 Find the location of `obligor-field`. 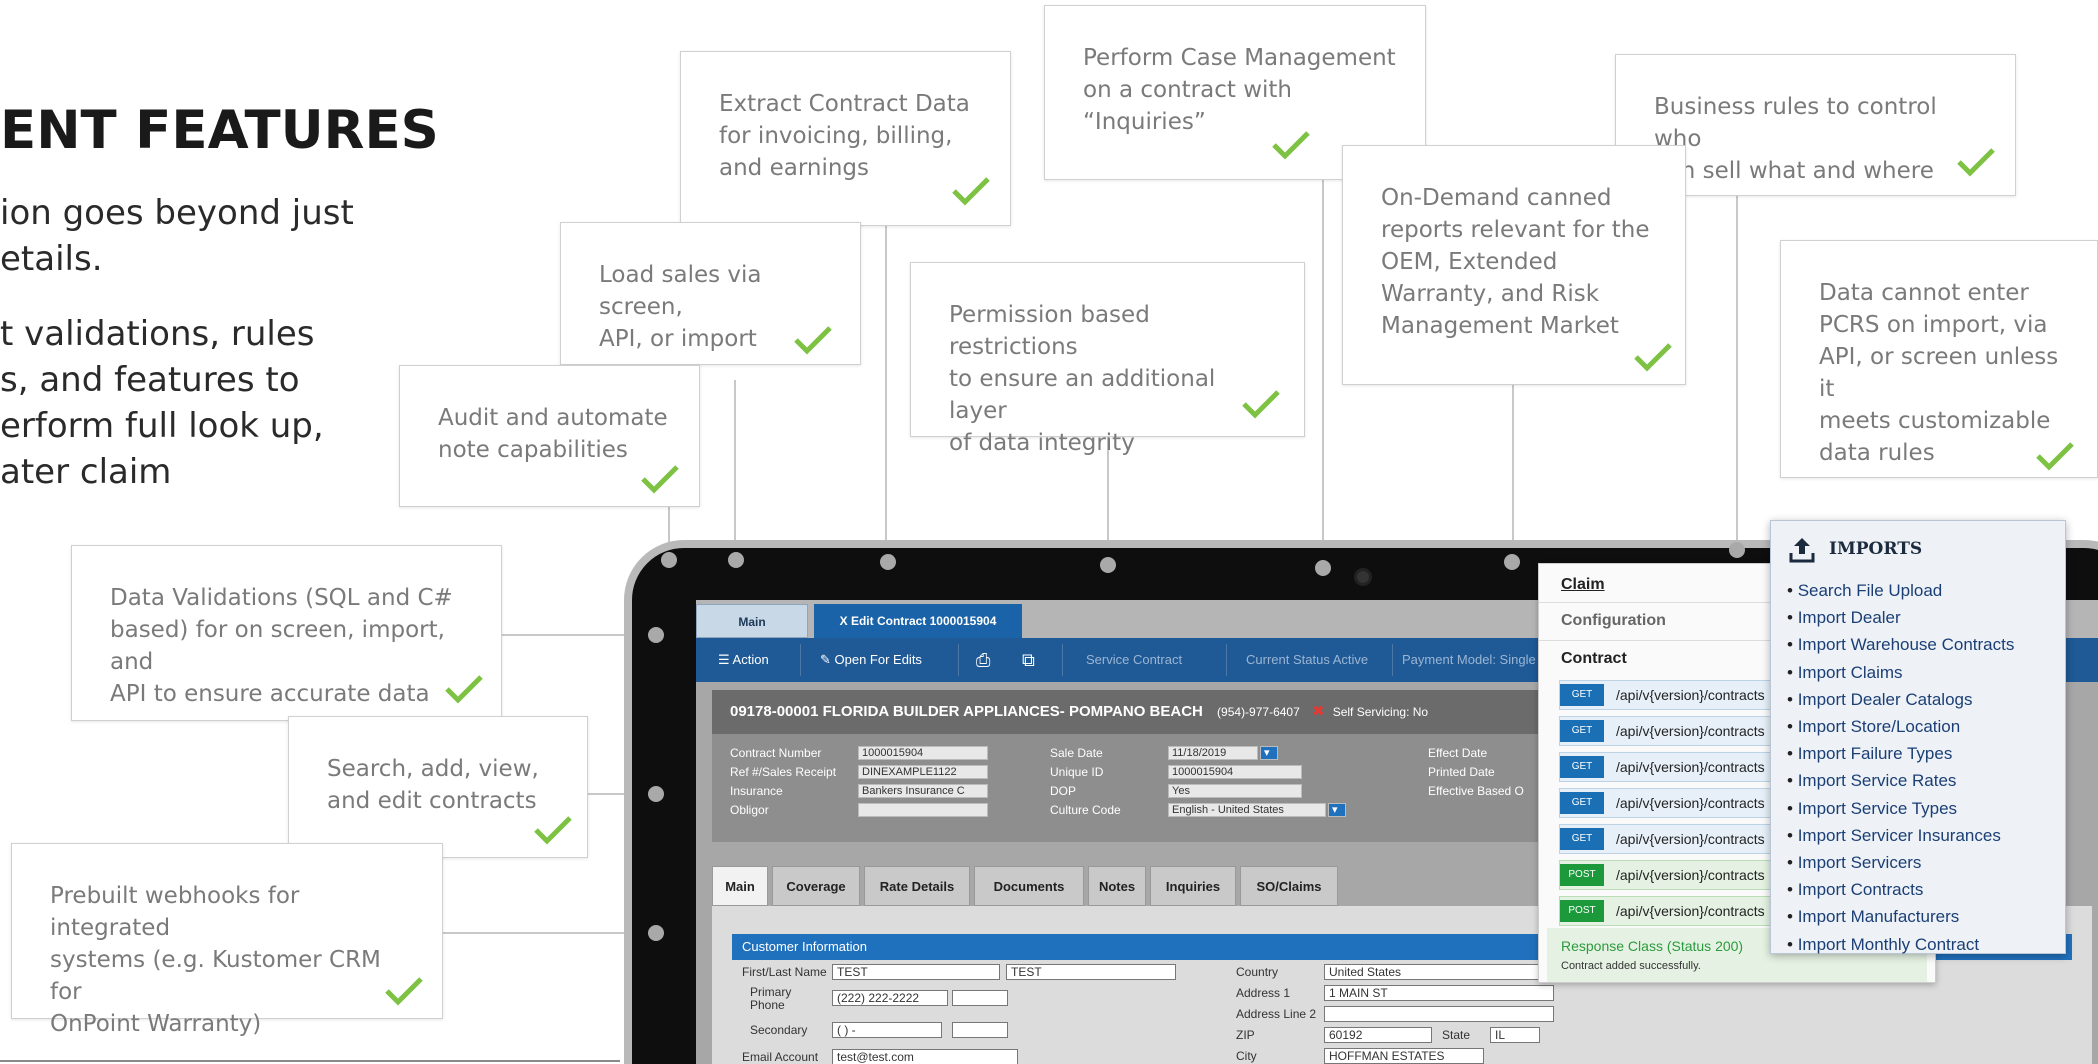

obligor-field is located at coordinates (923, 810).